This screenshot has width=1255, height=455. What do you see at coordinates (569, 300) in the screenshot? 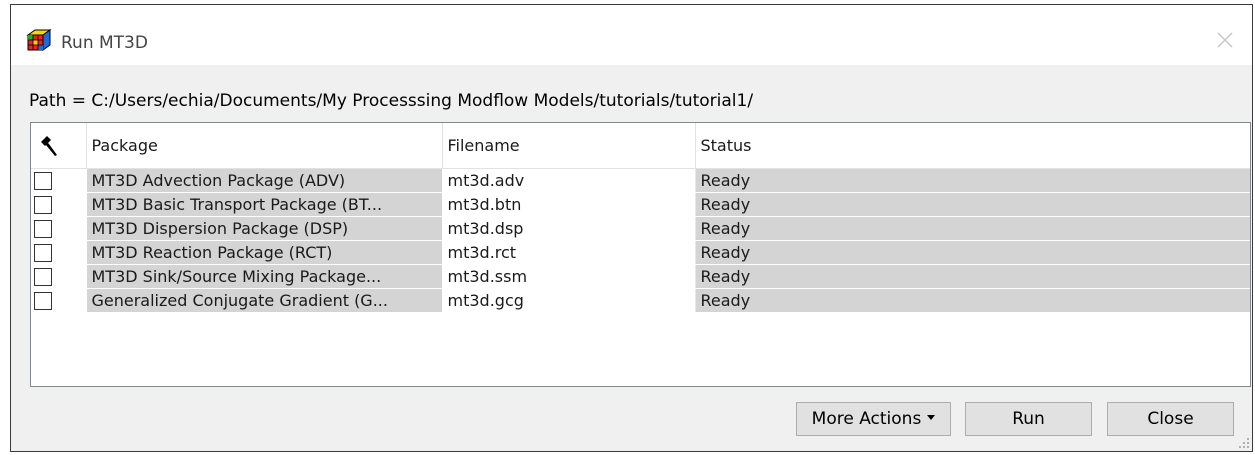
I see `filename-cell: mt3d.gcg` at bounding box center [569, 300].